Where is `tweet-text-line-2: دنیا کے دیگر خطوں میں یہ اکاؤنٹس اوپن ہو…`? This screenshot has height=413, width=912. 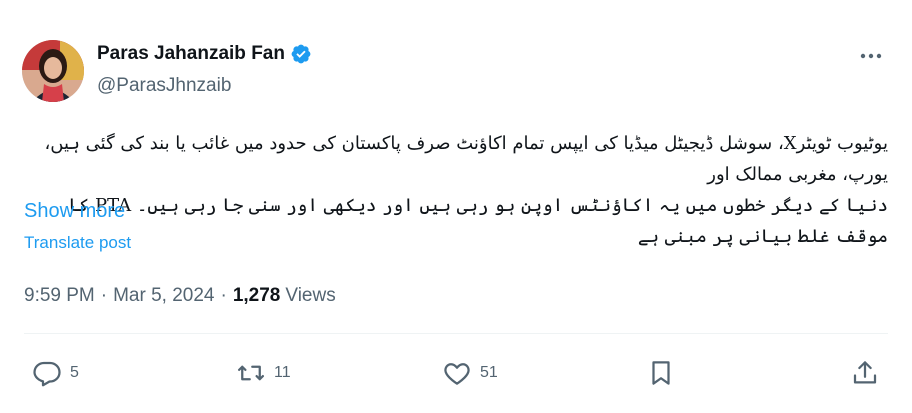
tweet-text-line-2: دنیا کے دیگر خطوں میں یہ اکاؤنٹس اوپن ہو… is located at coordinates (478, 221).